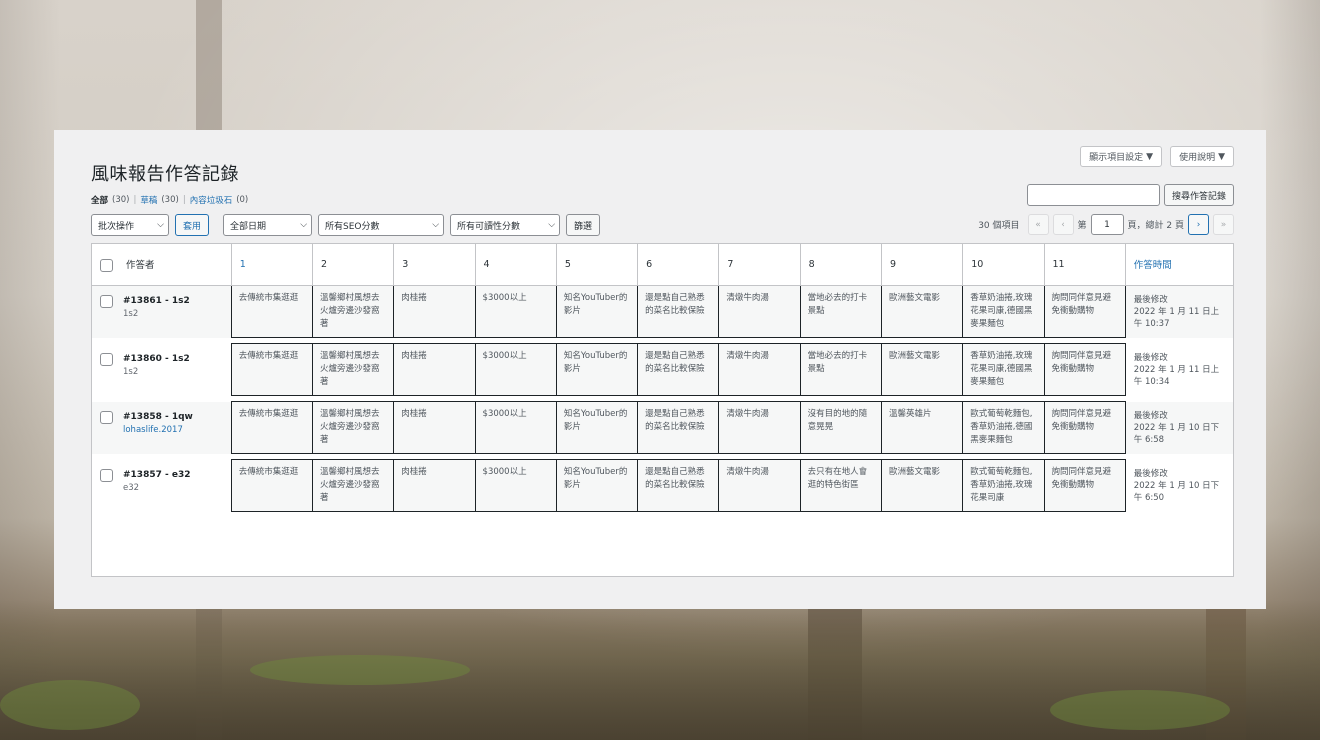 This screenshot has height=740, width=1320. I want to click on answer-cell-q9: 溫馨英雄片, so click(922, 427).